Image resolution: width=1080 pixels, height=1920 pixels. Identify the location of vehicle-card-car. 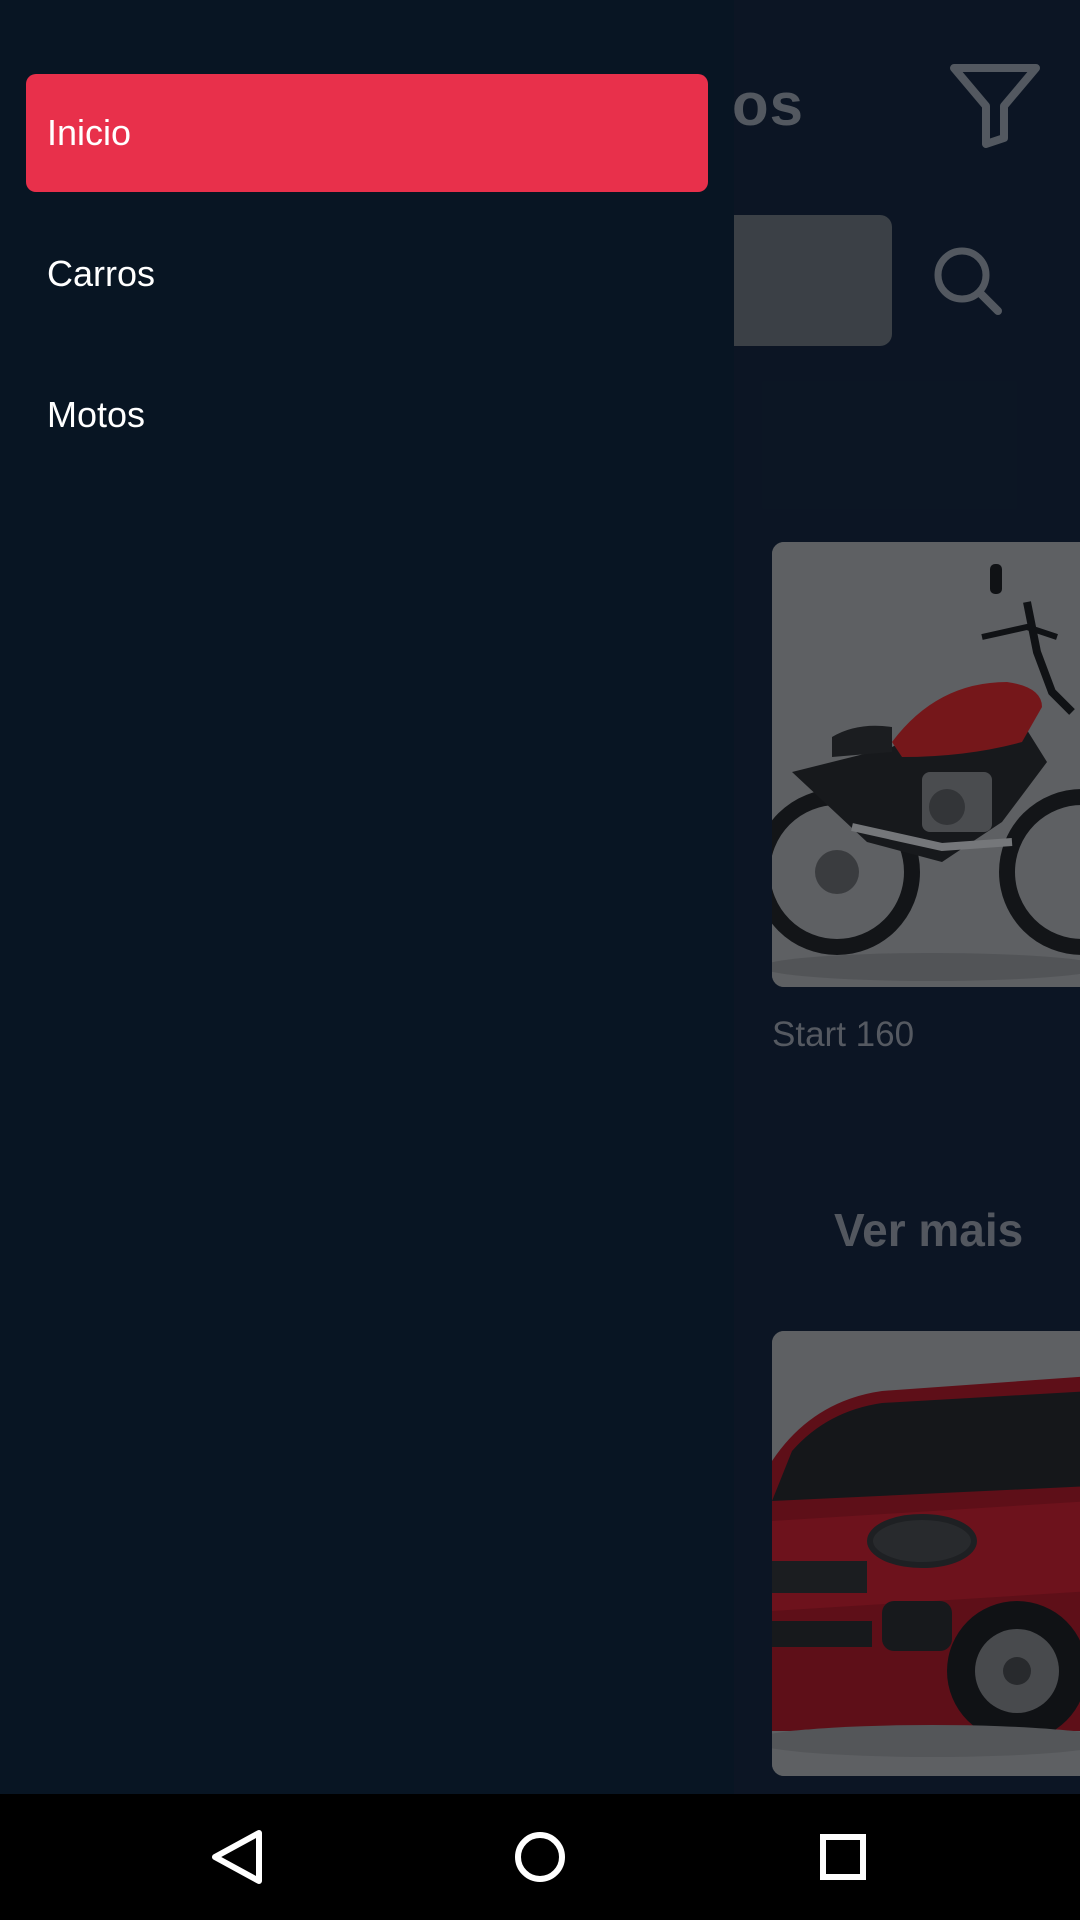
(926, 1553).